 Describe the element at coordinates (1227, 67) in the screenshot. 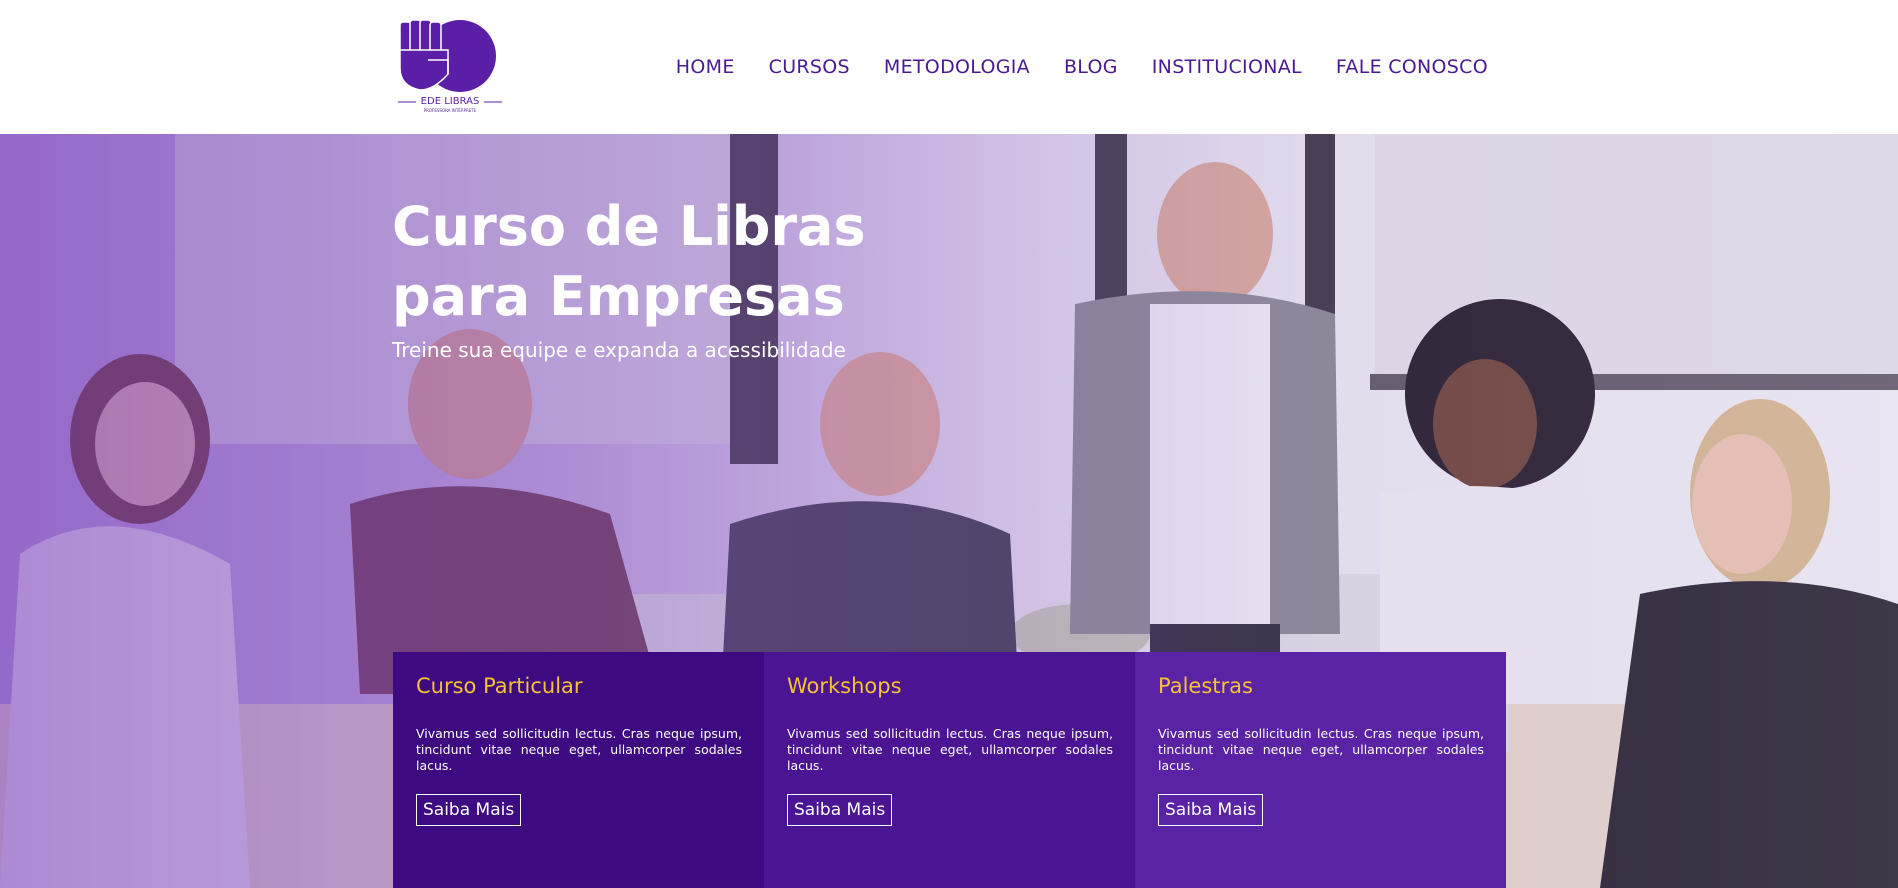

I see `nav-institucional: INSTITUCIONAL` at that location.